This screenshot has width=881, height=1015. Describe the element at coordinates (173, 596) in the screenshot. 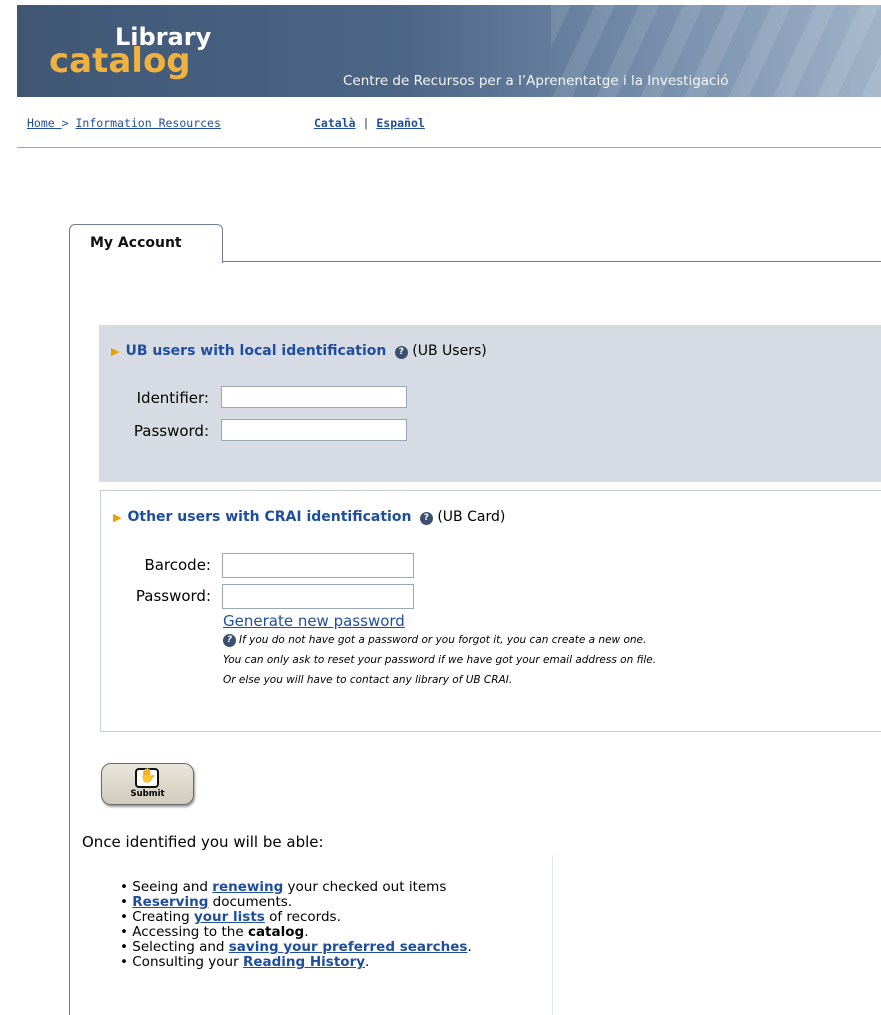

I see `crai-password-label: Password:` at that location.